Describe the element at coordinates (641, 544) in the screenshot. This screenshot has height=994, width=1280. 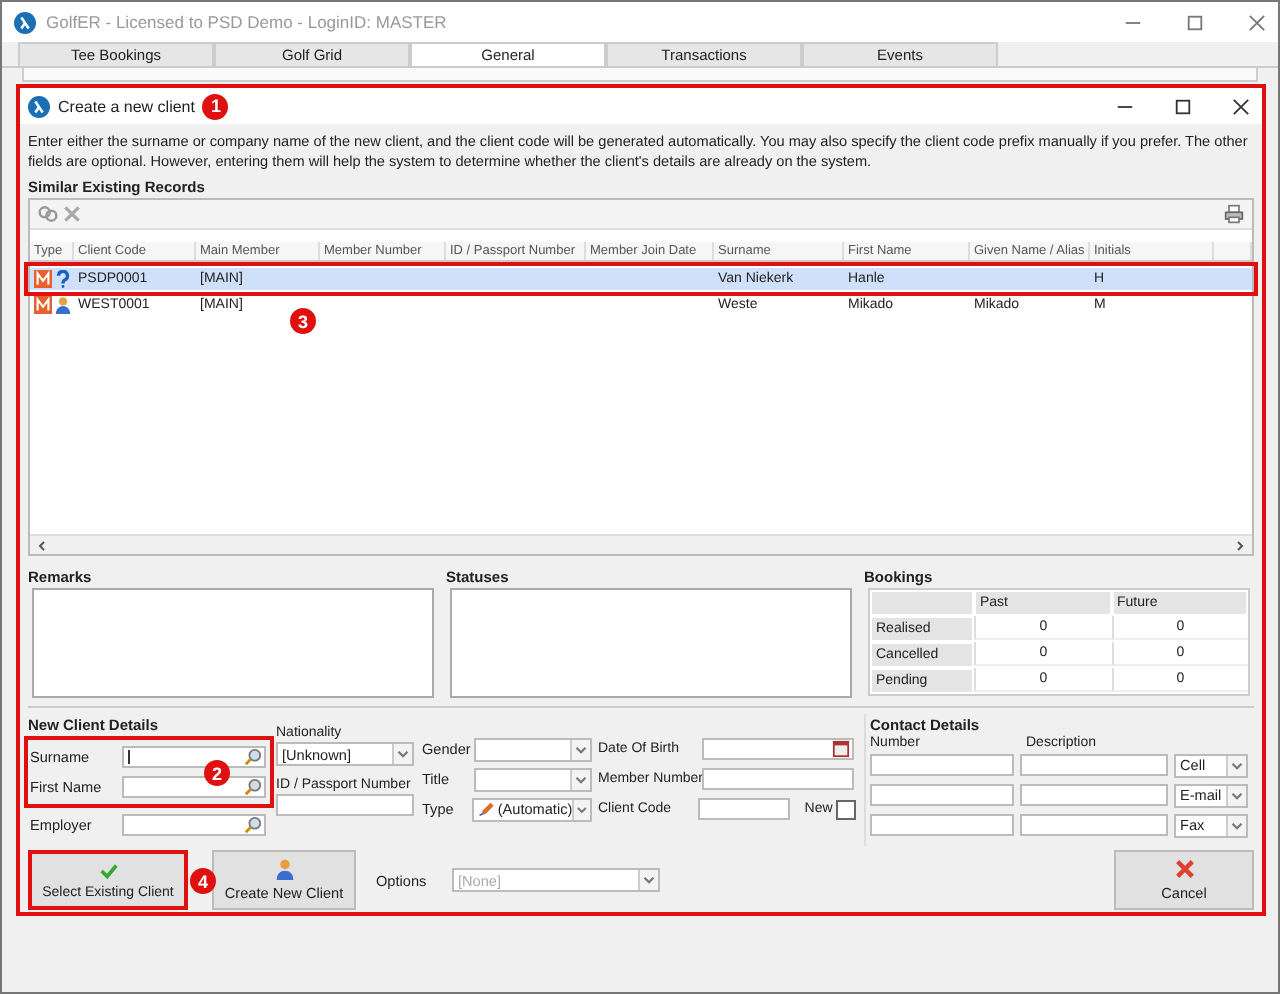
I see `horizontal-scrollbar` at that location.